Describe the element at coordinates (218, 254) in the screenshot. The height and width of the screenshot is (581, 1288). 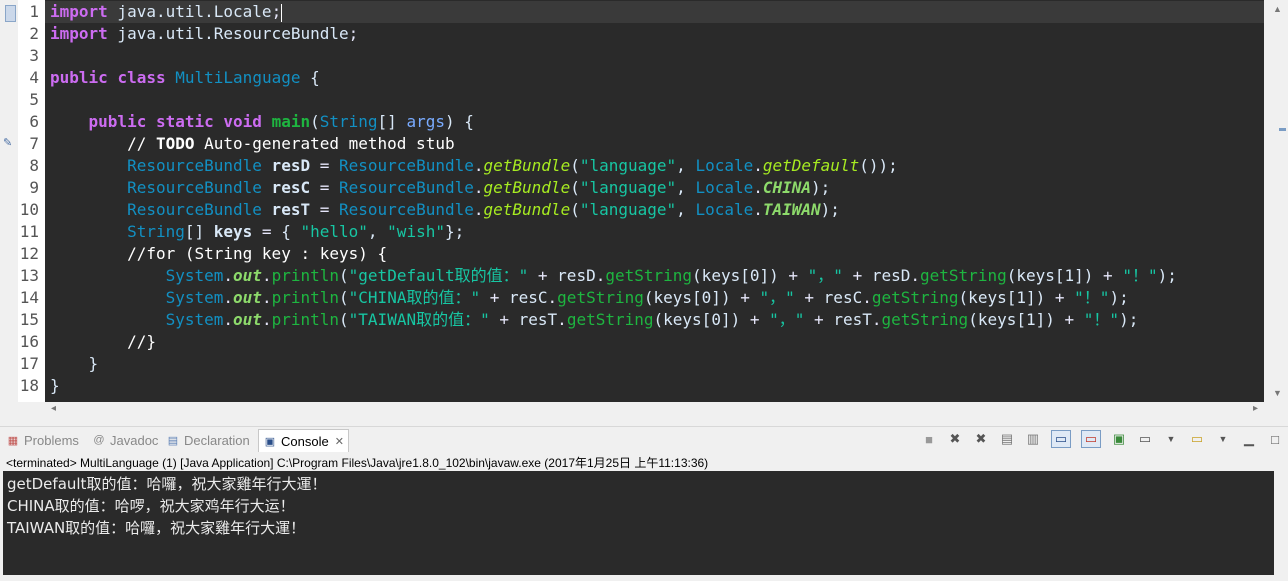
I see `code-line-12: //for (String key : keys) {` at that location.